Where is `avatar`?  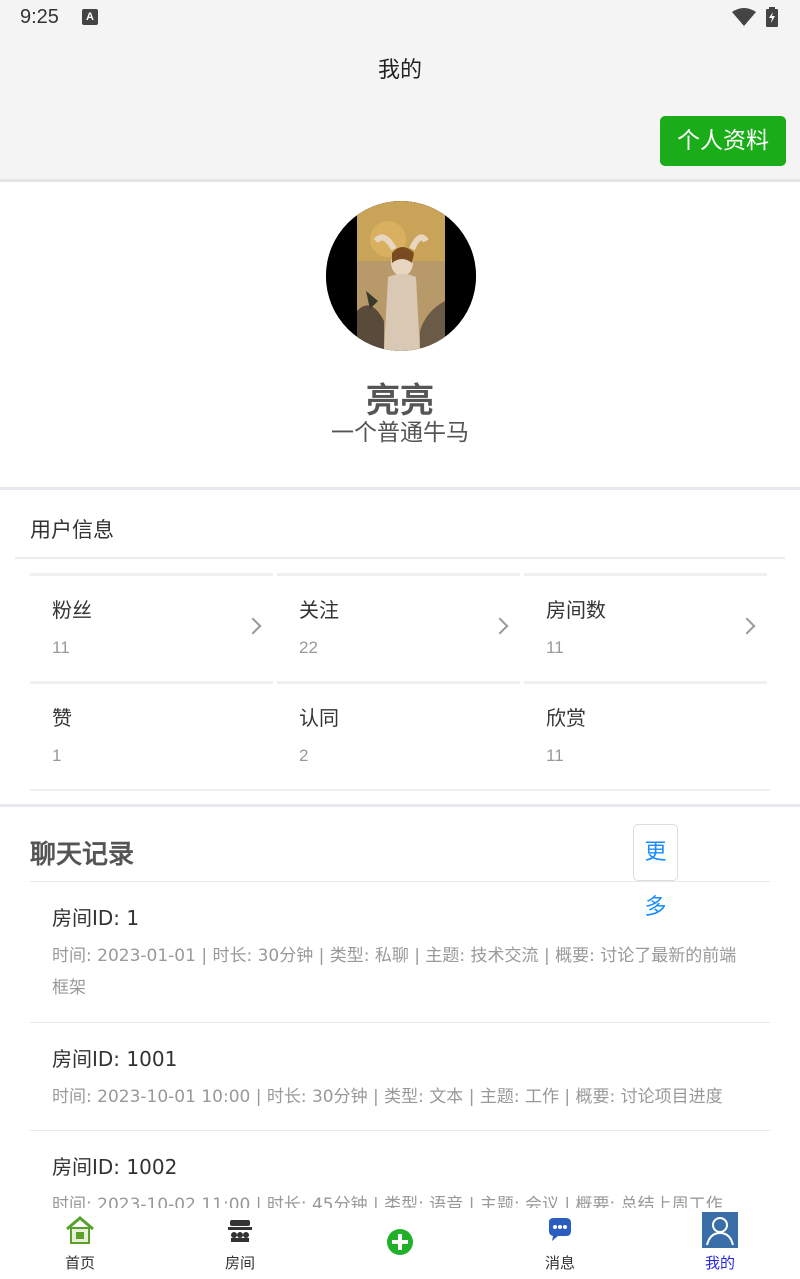 avatar is located at coordinates (401, 276).